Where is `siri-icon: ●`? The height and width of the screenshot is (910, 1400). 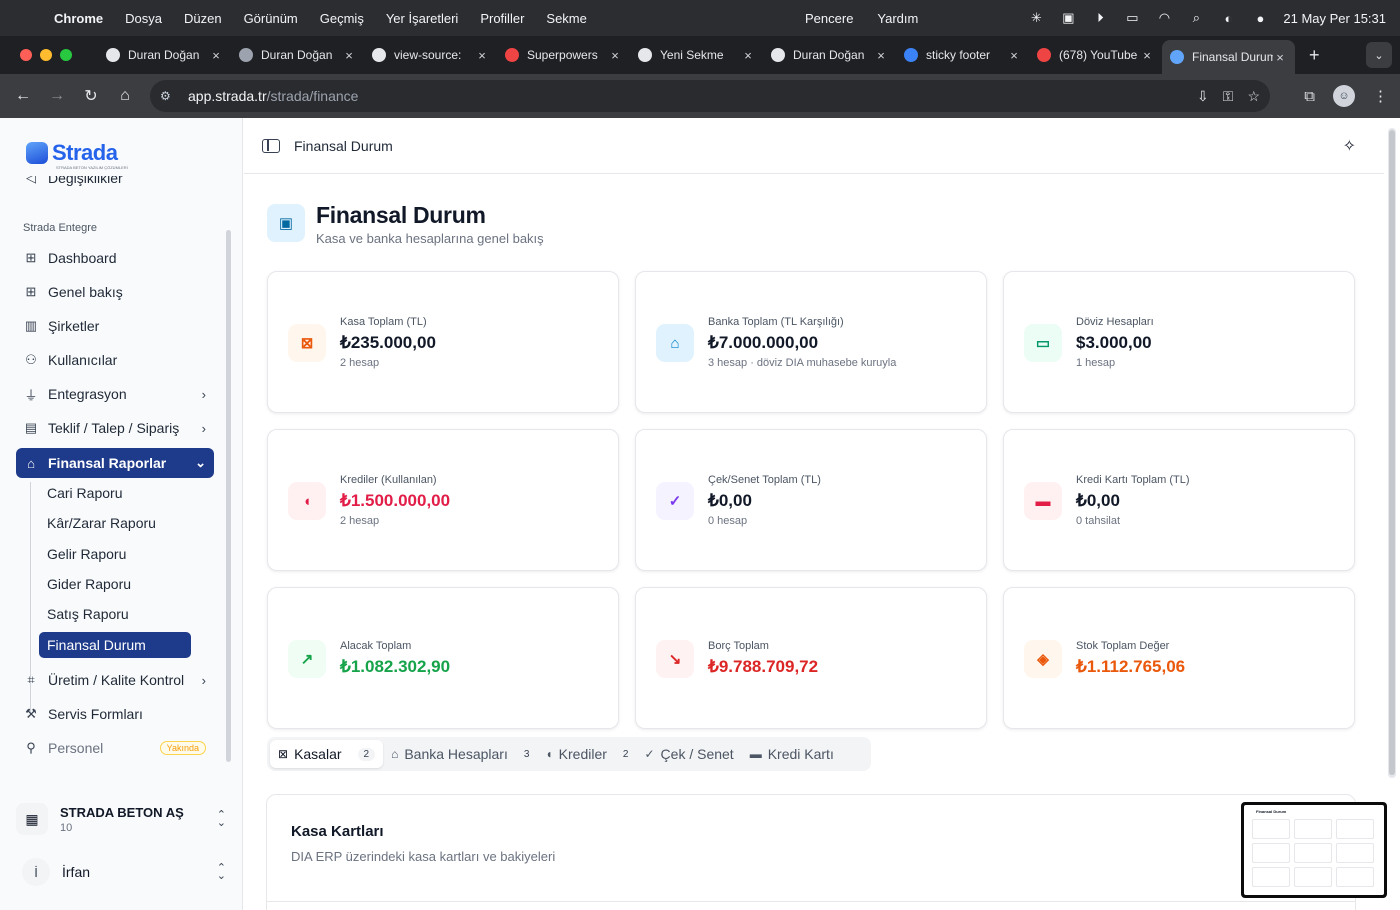 siri-icon: ● is located at coordinates (1260, 18).